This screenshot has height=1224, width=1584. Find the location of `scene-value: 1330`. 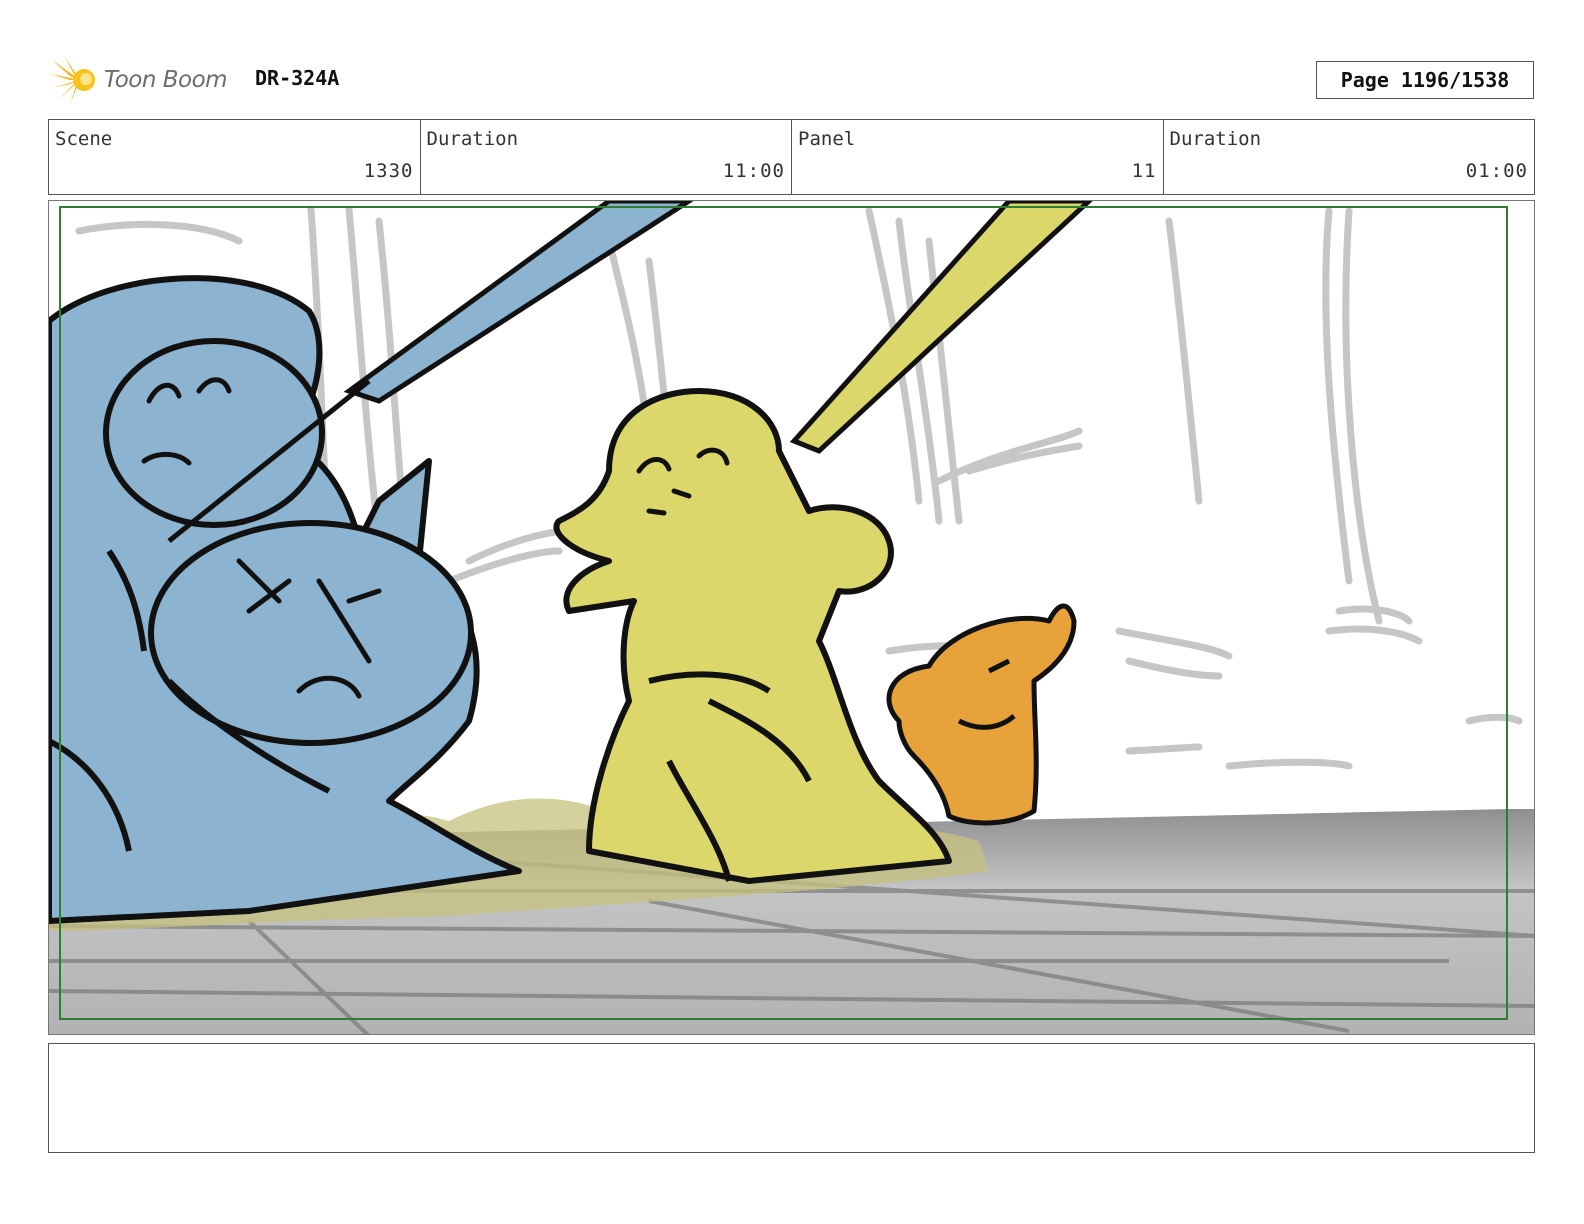

scene-value: 1330 is located at coordinates (388, 171).